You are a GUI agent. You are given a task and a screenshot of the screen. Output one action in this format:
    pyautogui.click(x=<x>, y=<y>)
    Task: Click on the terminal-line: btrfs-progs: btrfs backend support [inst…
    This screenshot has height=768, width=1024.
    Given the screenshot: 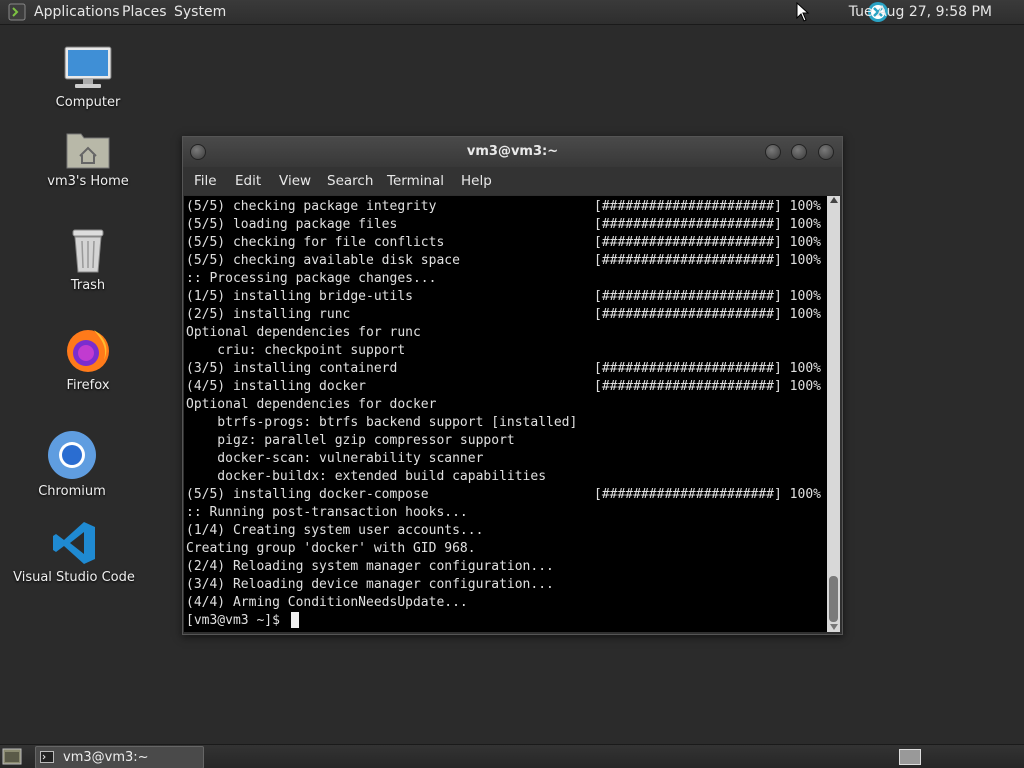 What is the action you would take?
    pyautogui.click(x=382, y=422)
    